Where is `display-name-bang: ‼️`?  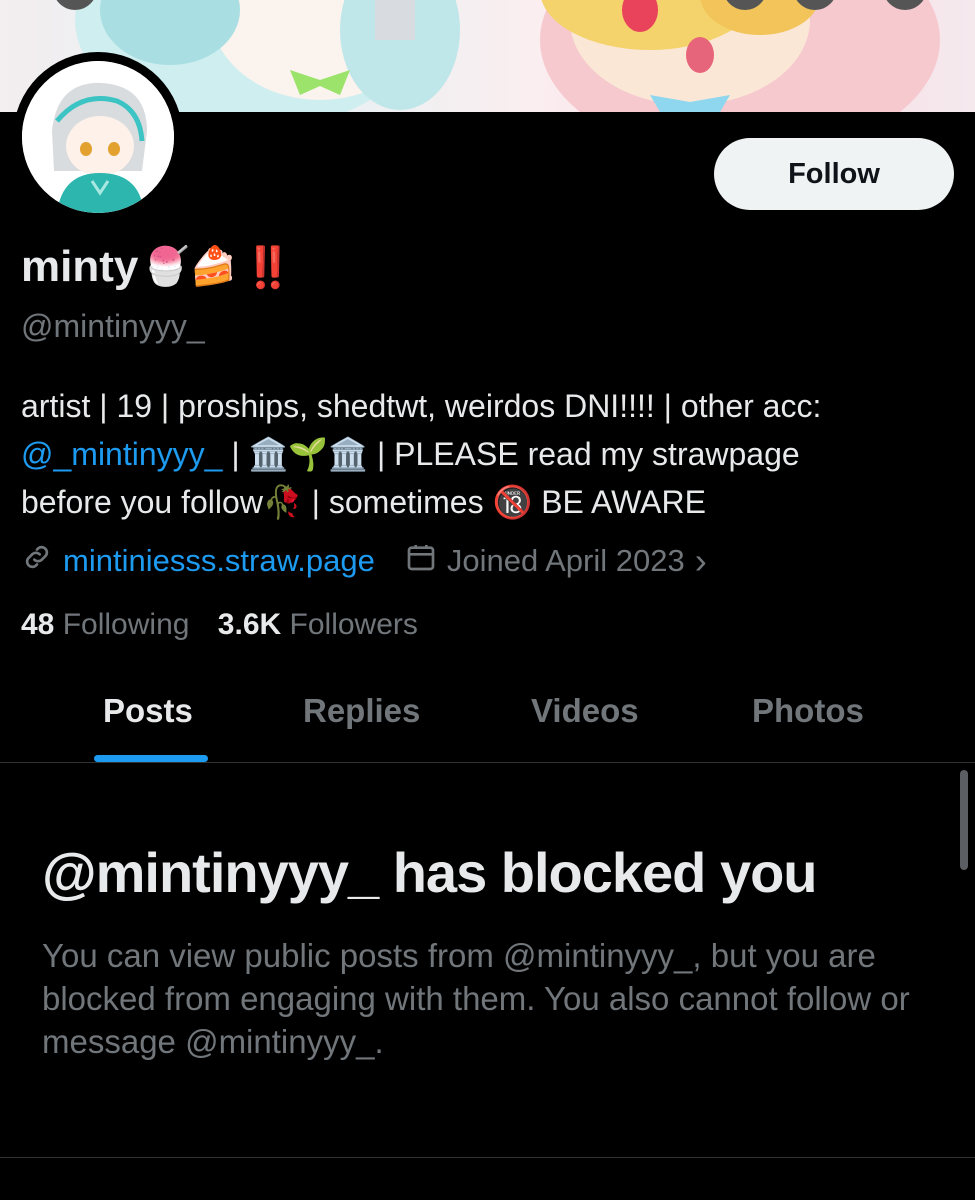 display-name-bang: ‼️ is located at coordinates (268, 267).